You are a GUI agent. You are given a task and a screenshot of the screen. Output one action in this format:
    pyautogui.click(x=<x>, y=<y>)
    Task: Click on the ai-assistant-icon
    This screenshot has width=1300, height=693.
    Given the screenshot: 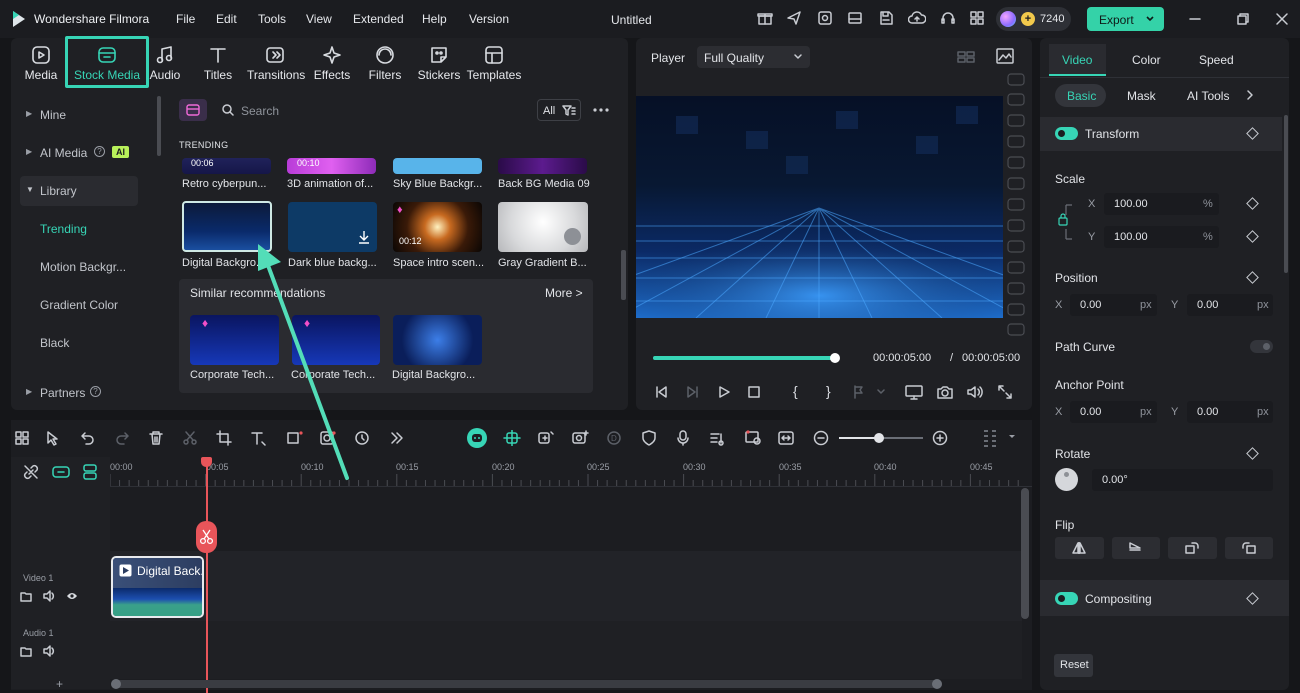 What is the action you would take?
    pyautogui.click(x=477, y=438)
    